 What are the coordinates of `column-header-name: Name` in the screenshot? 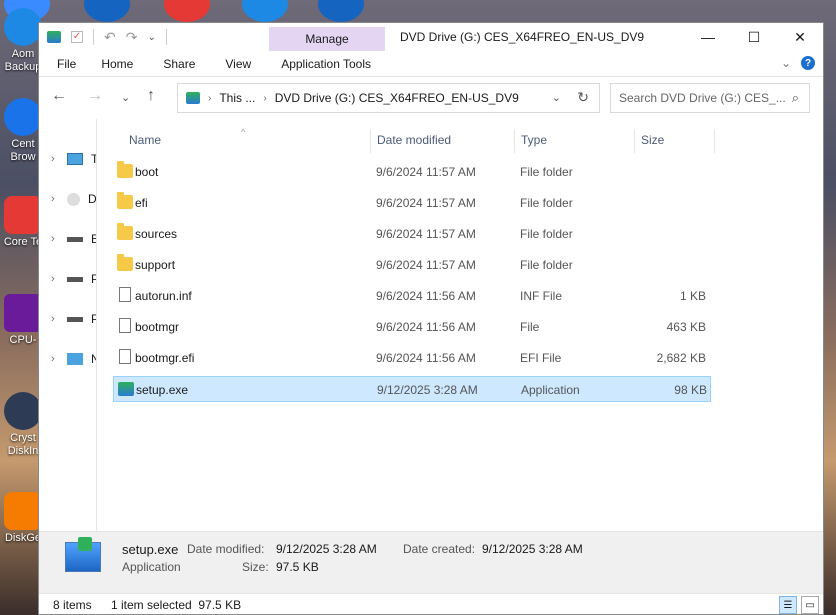 It's located at (145, 140).